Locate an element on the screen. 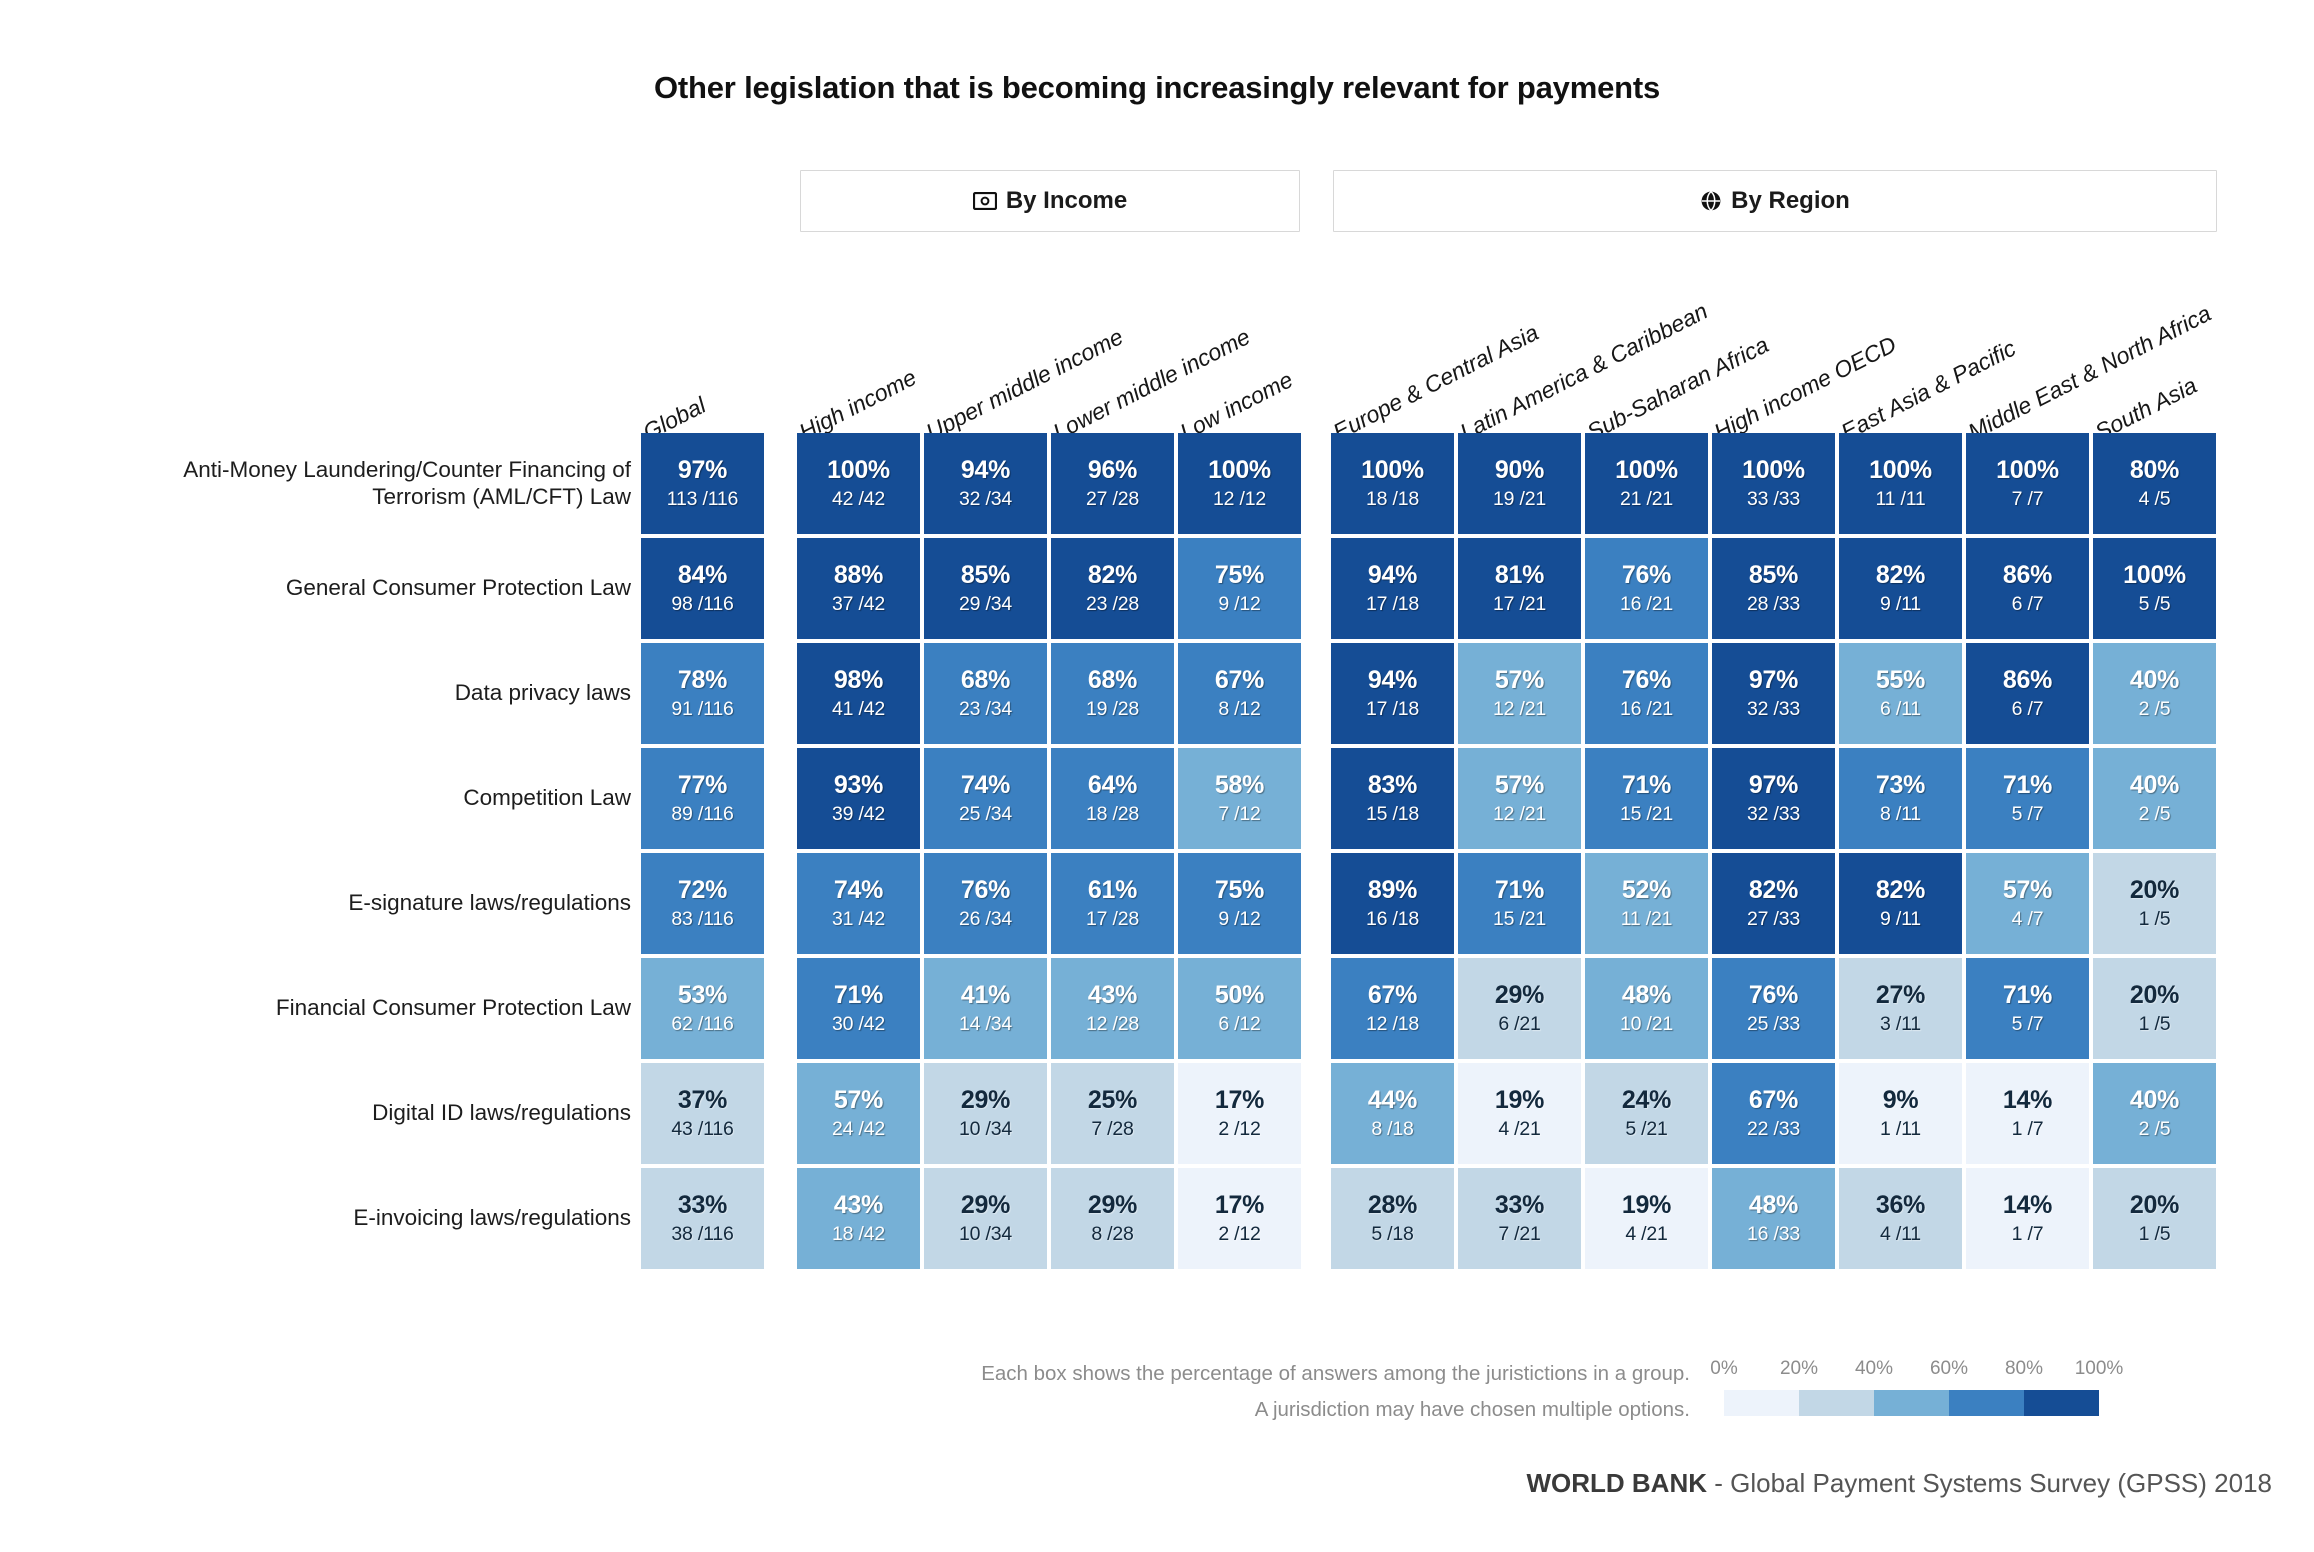  heatmap-cell: 84% 98 /116 is located at coordinates (702, 588).